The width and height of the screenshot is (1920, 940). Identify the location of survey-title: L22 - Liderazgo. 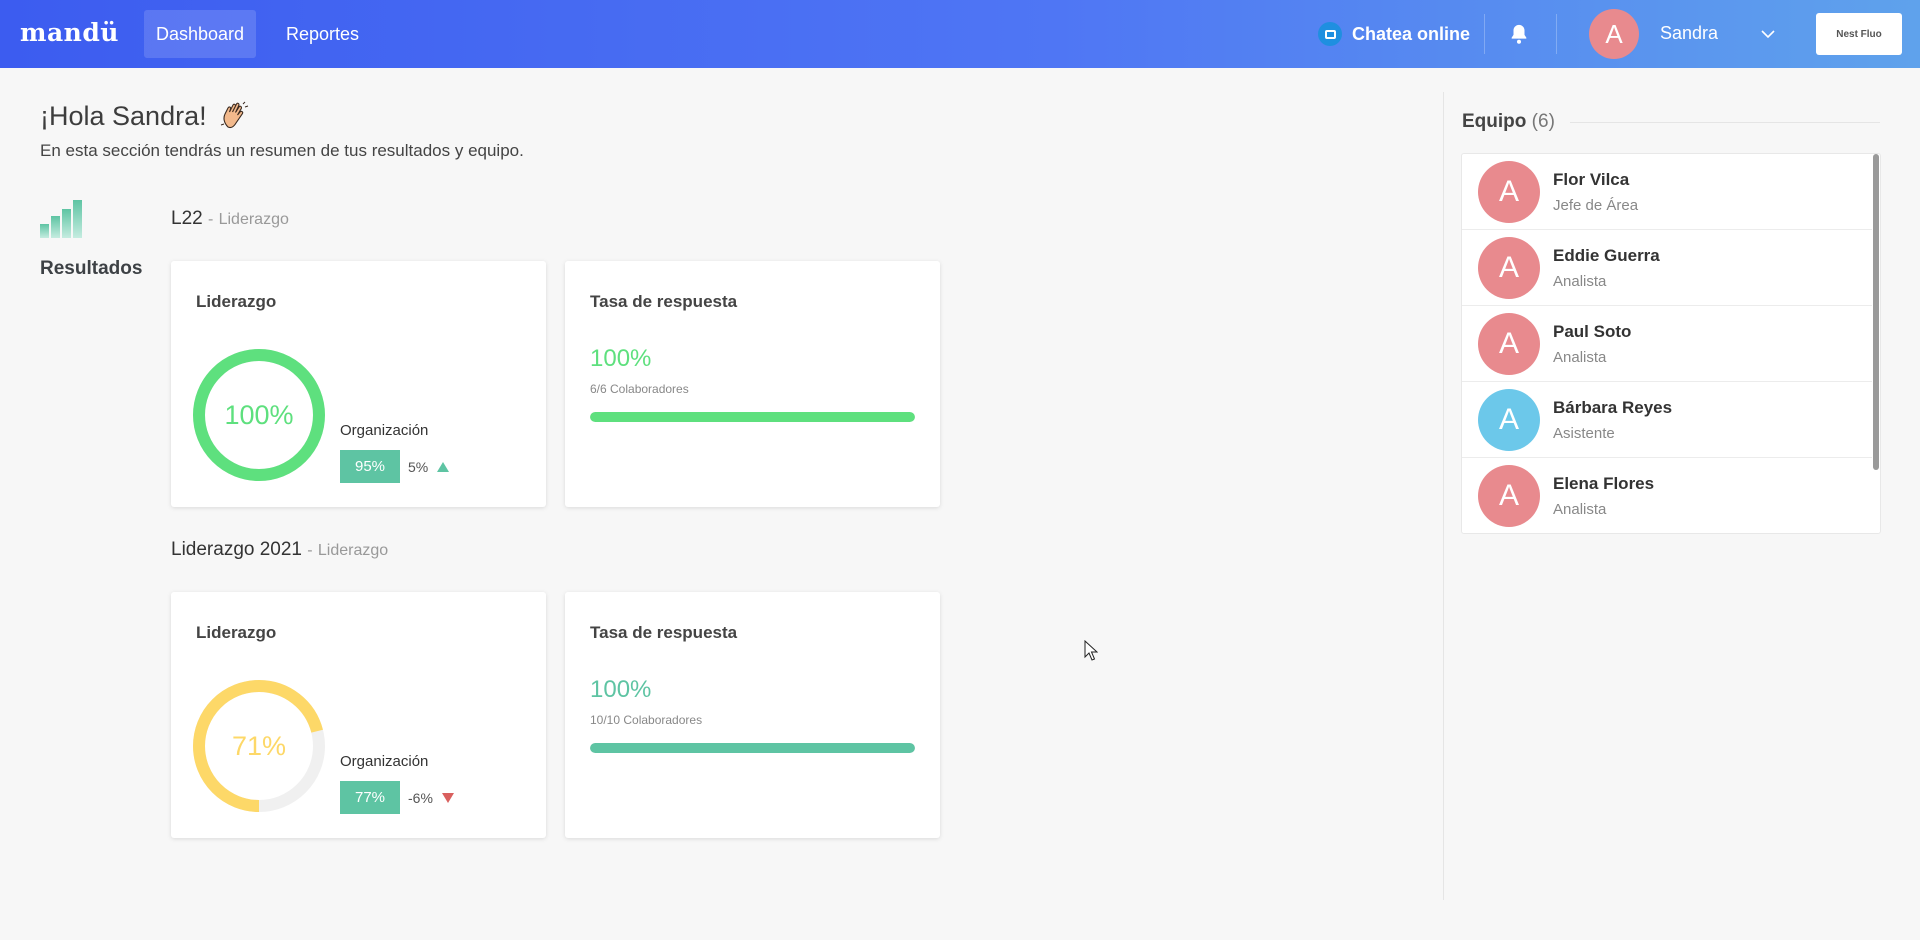
(230, 219).